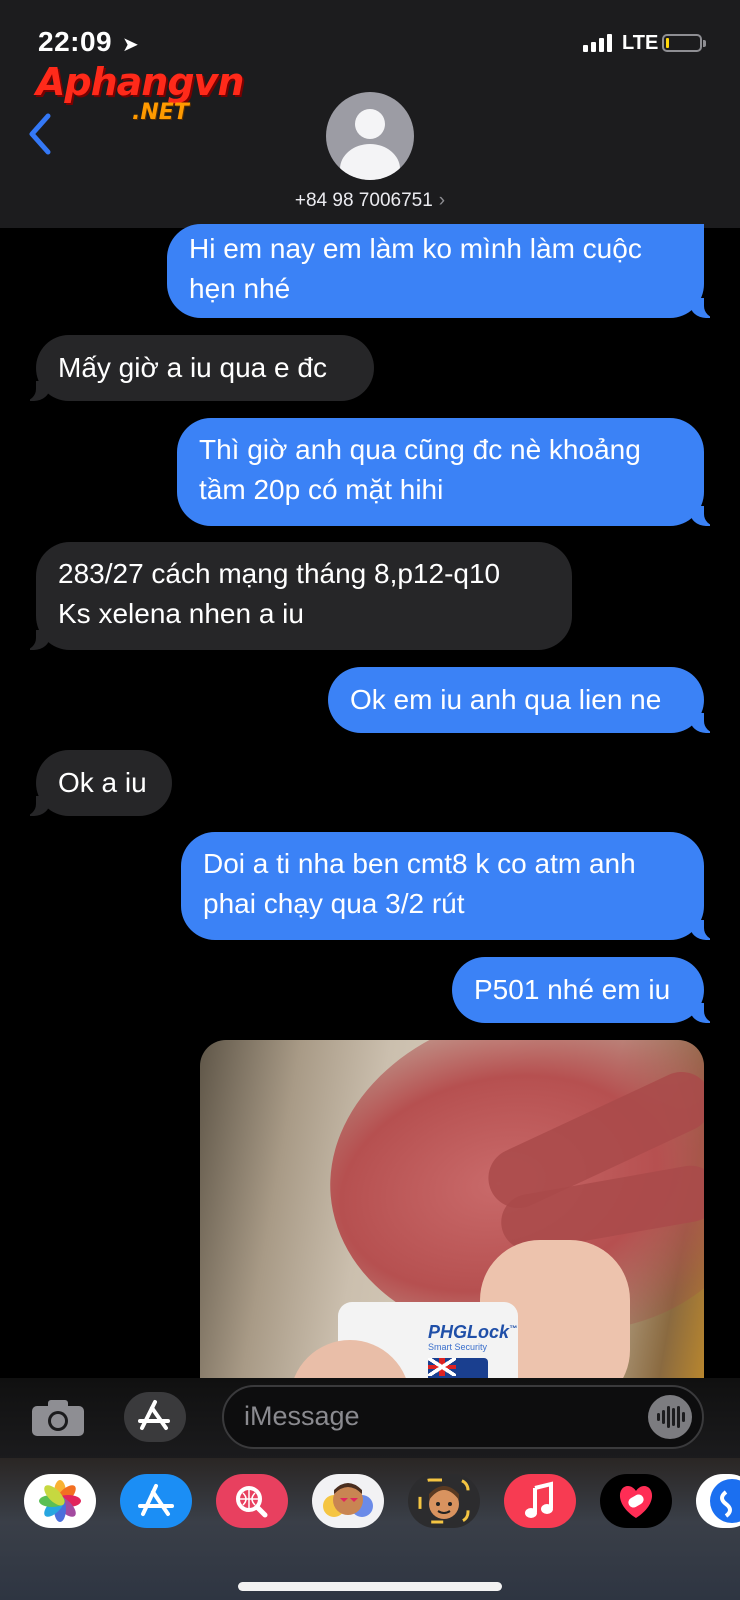  What do you see at coordinates (41, 134) in the screenshot?
I see `chevron-left-icon` at bounding box center [41, 134].